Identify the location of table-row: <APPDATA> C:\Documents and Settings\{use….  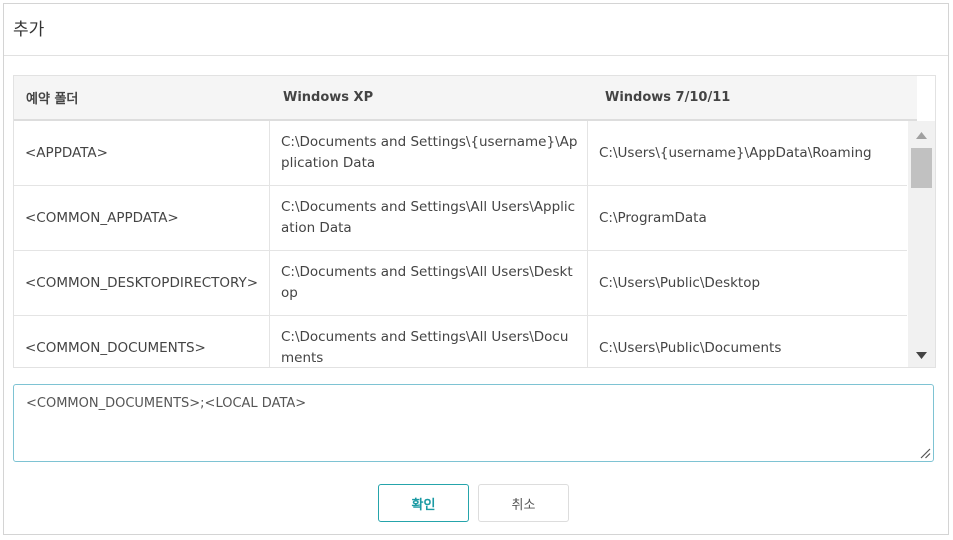
(460, 153).